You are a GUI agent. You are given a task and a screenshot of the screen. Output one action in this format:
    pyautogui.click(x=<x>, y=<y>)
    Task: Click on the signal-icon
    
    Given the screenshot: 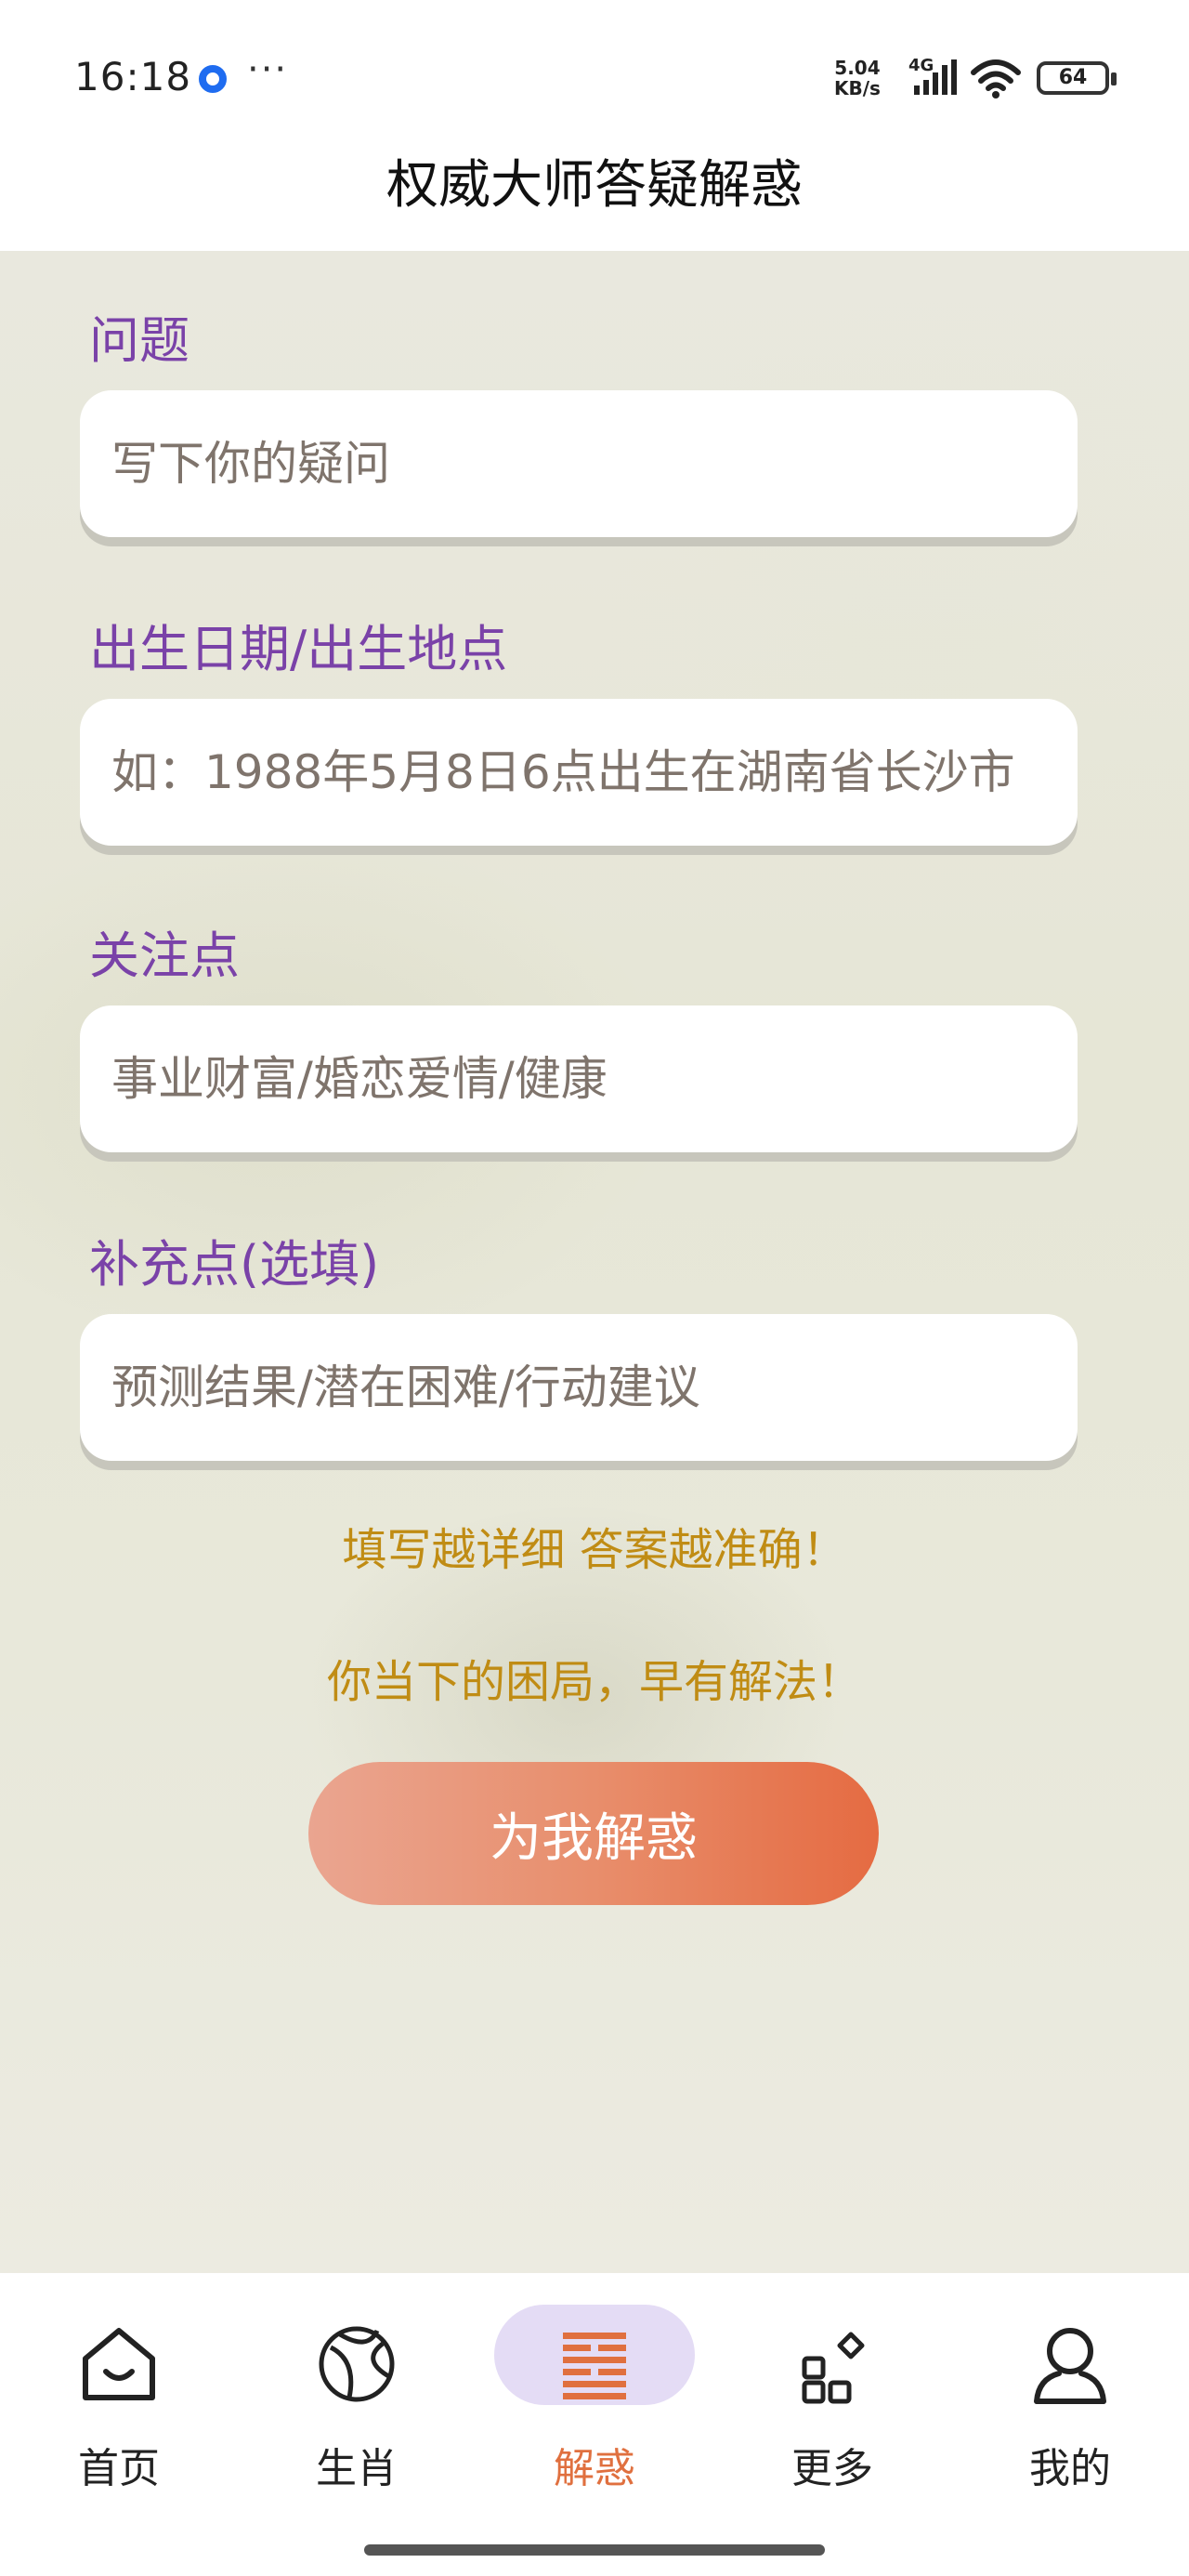 What is the action you would take?
    pyautogui.click(x=935, y=77)
    